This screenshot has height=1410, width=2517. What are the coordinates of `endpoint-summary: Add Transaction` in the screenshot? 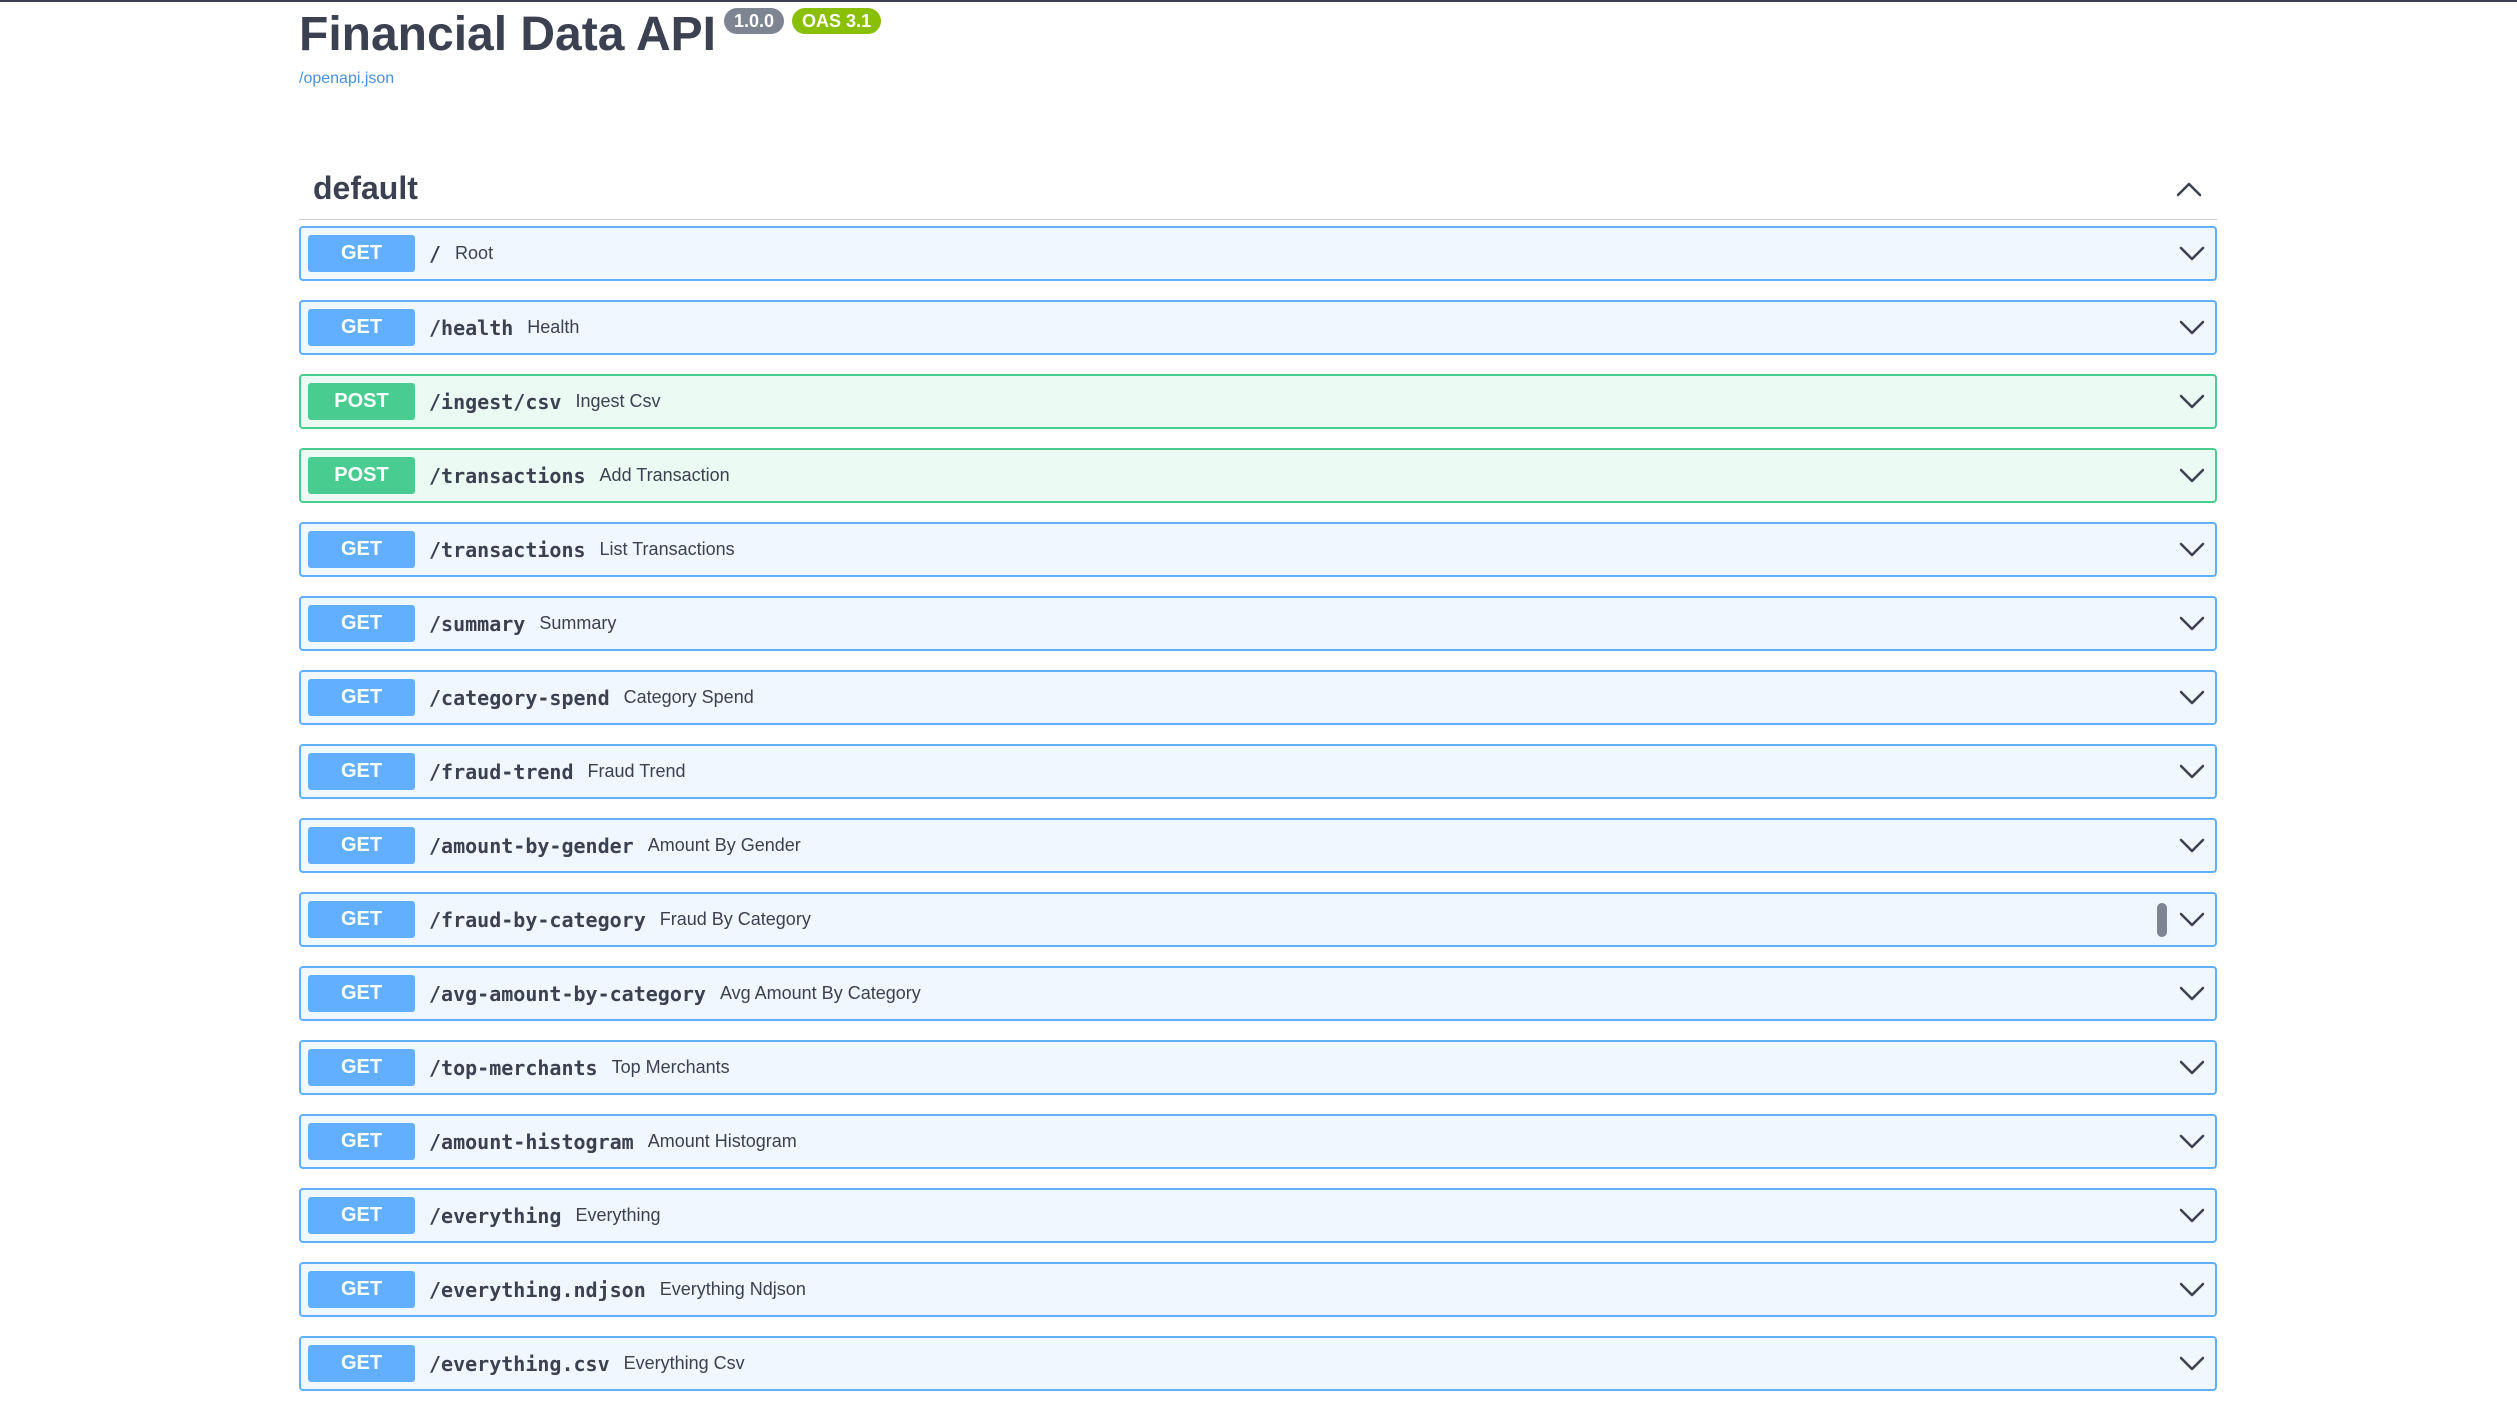 It's located at (664, 475).